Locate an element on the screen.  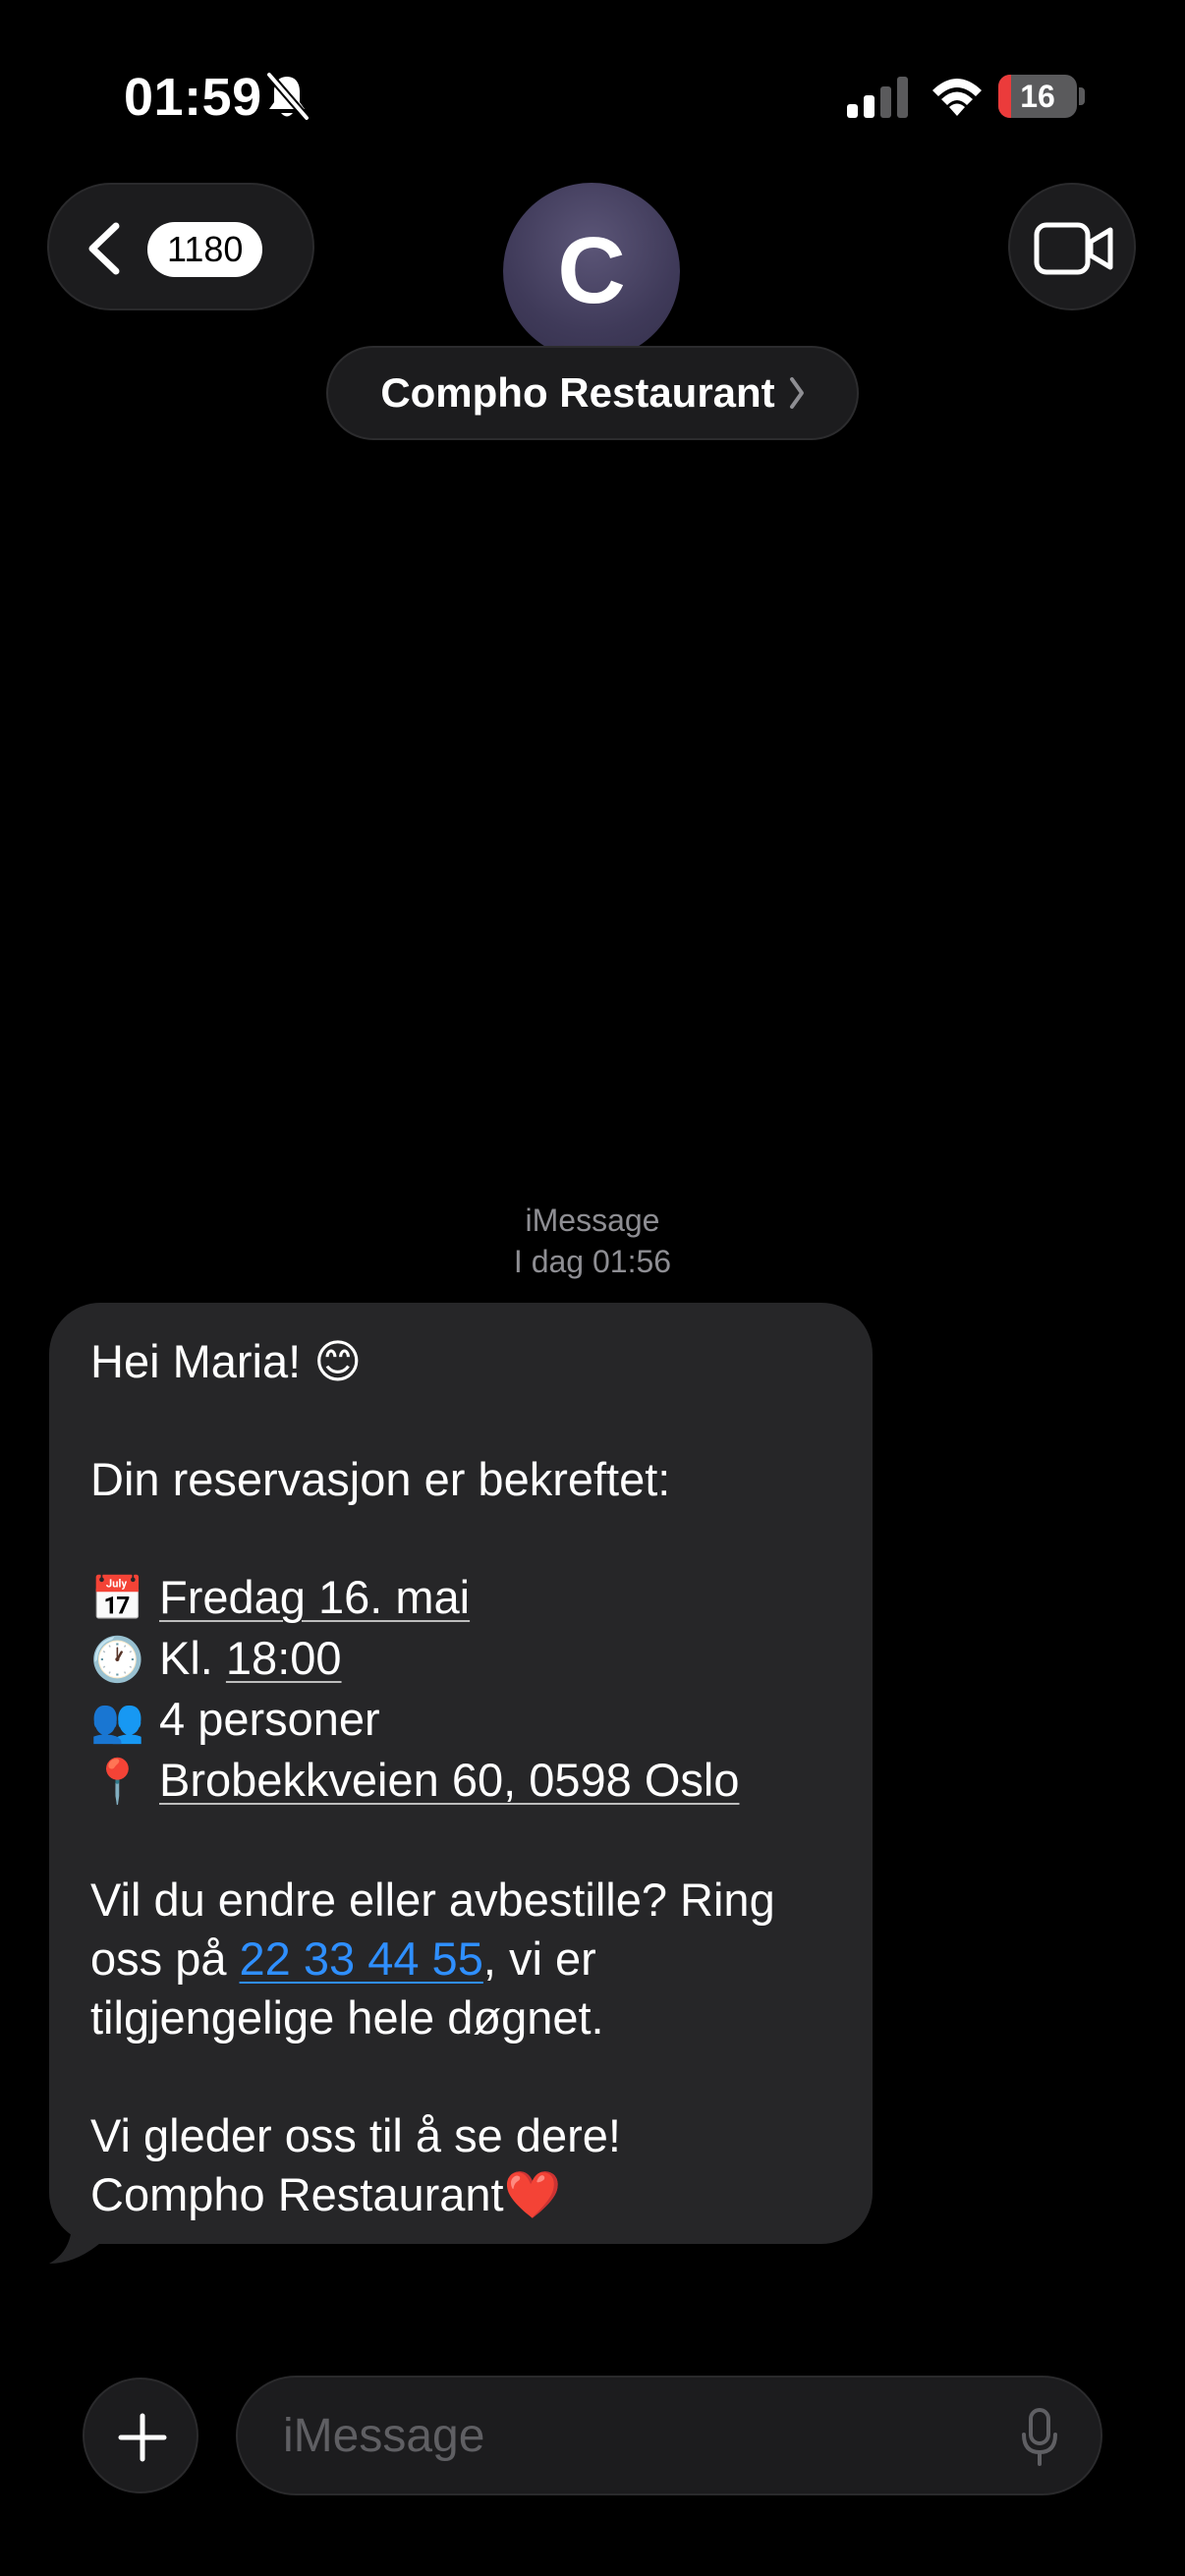
phone-link: 22 33 44 55 is located at coordinates (362, 1958).